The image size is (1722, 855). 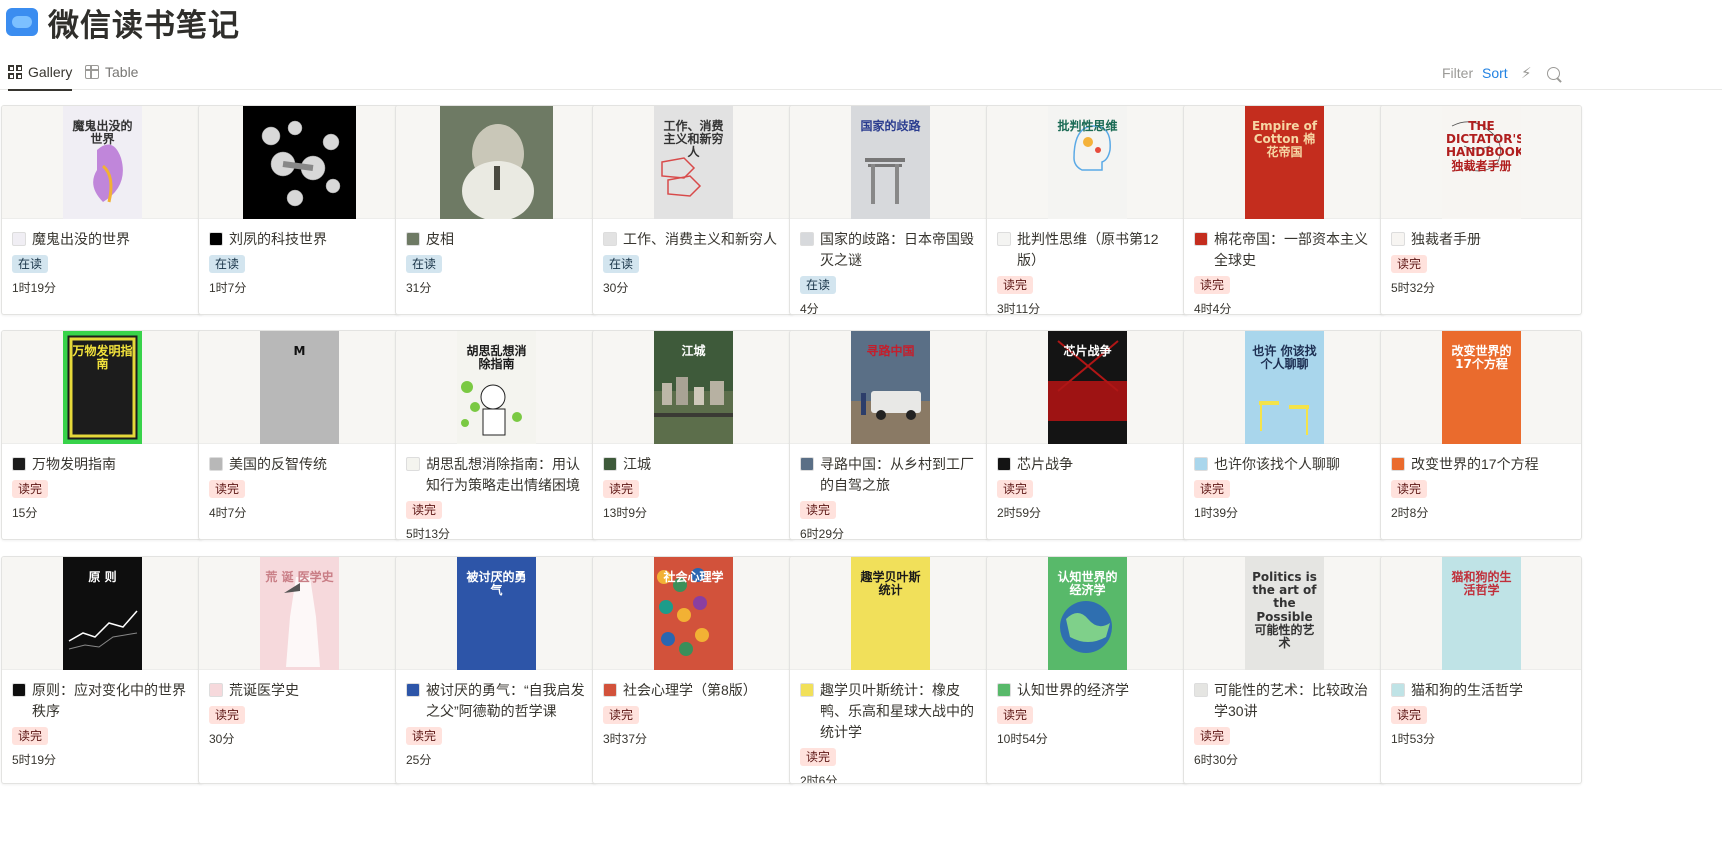 What do you see at coordinates (693, 435) in the screenshot?
I see `book-card: 江城 江城 读完 13时9分` at bounding box center [693, 435].